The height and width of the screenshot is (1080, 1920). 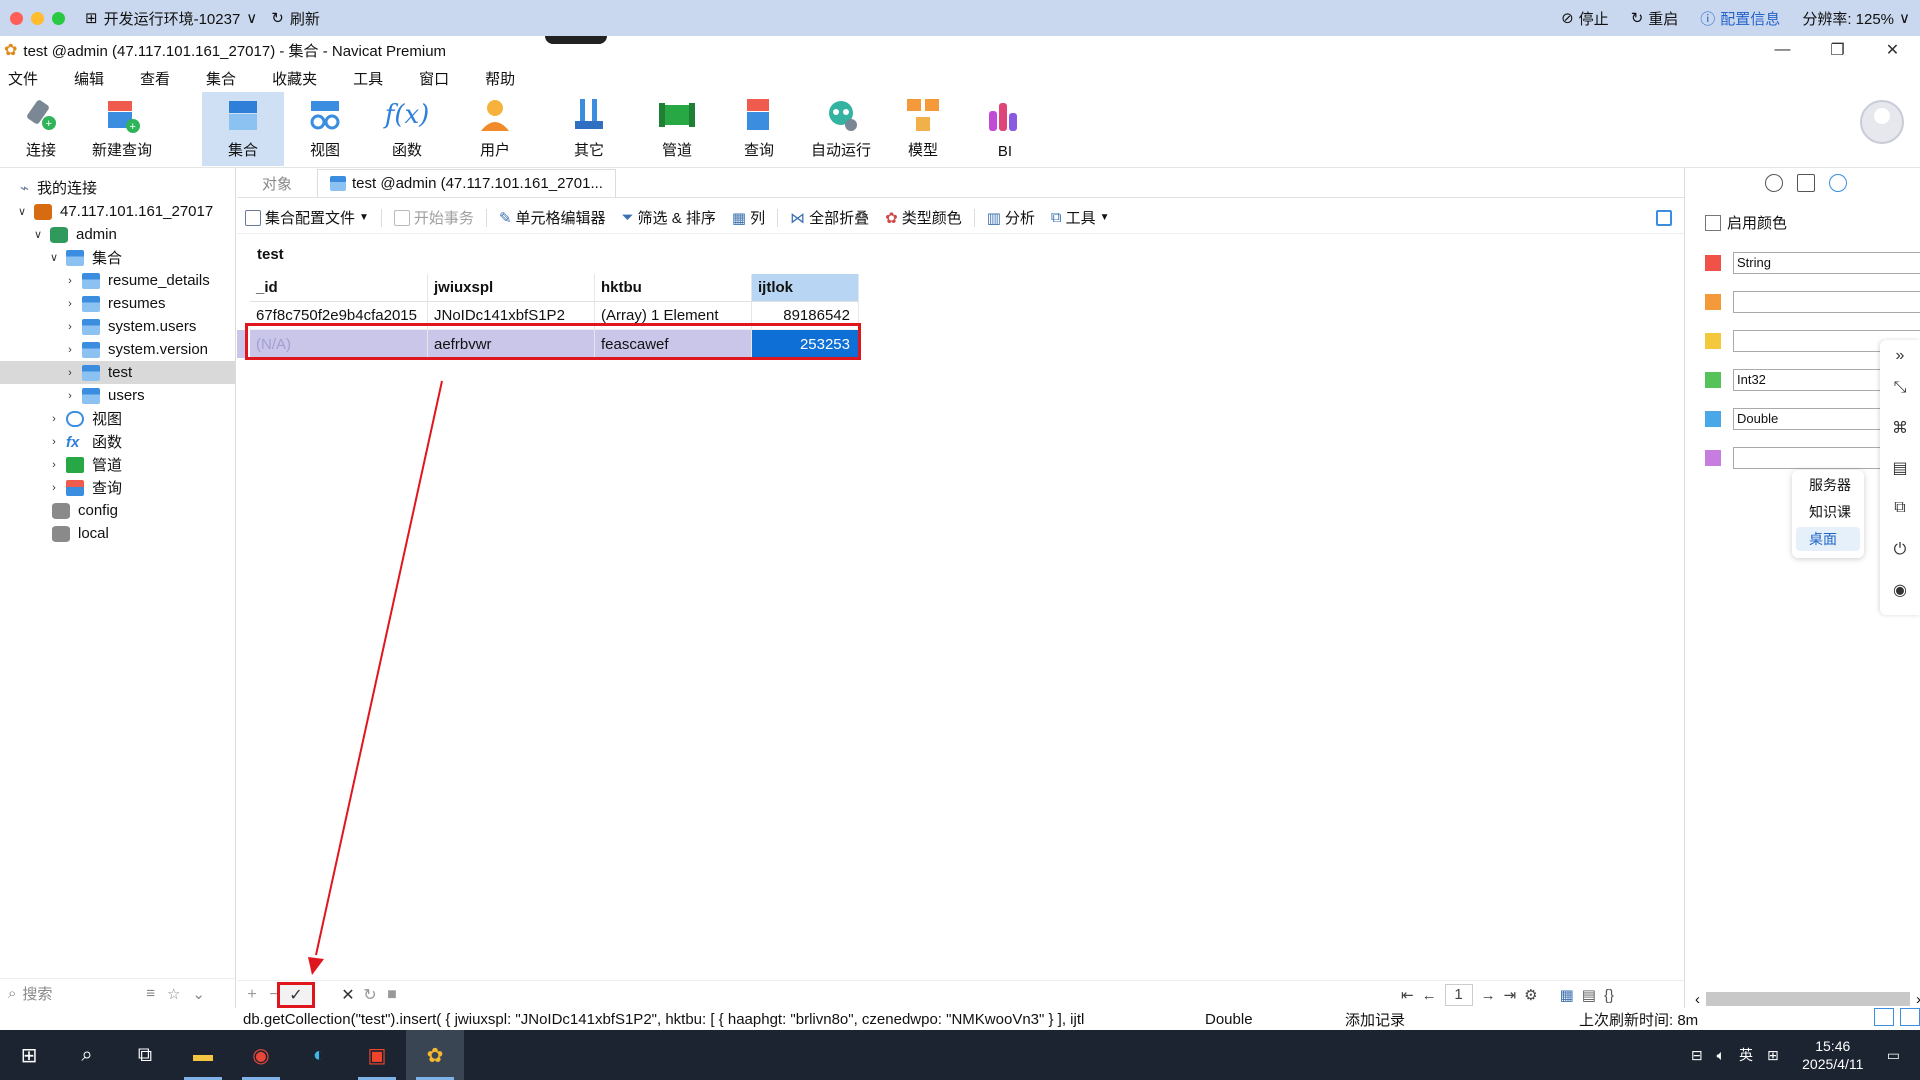 I want to click on model-button: 模型, so click(x=923, y=129).